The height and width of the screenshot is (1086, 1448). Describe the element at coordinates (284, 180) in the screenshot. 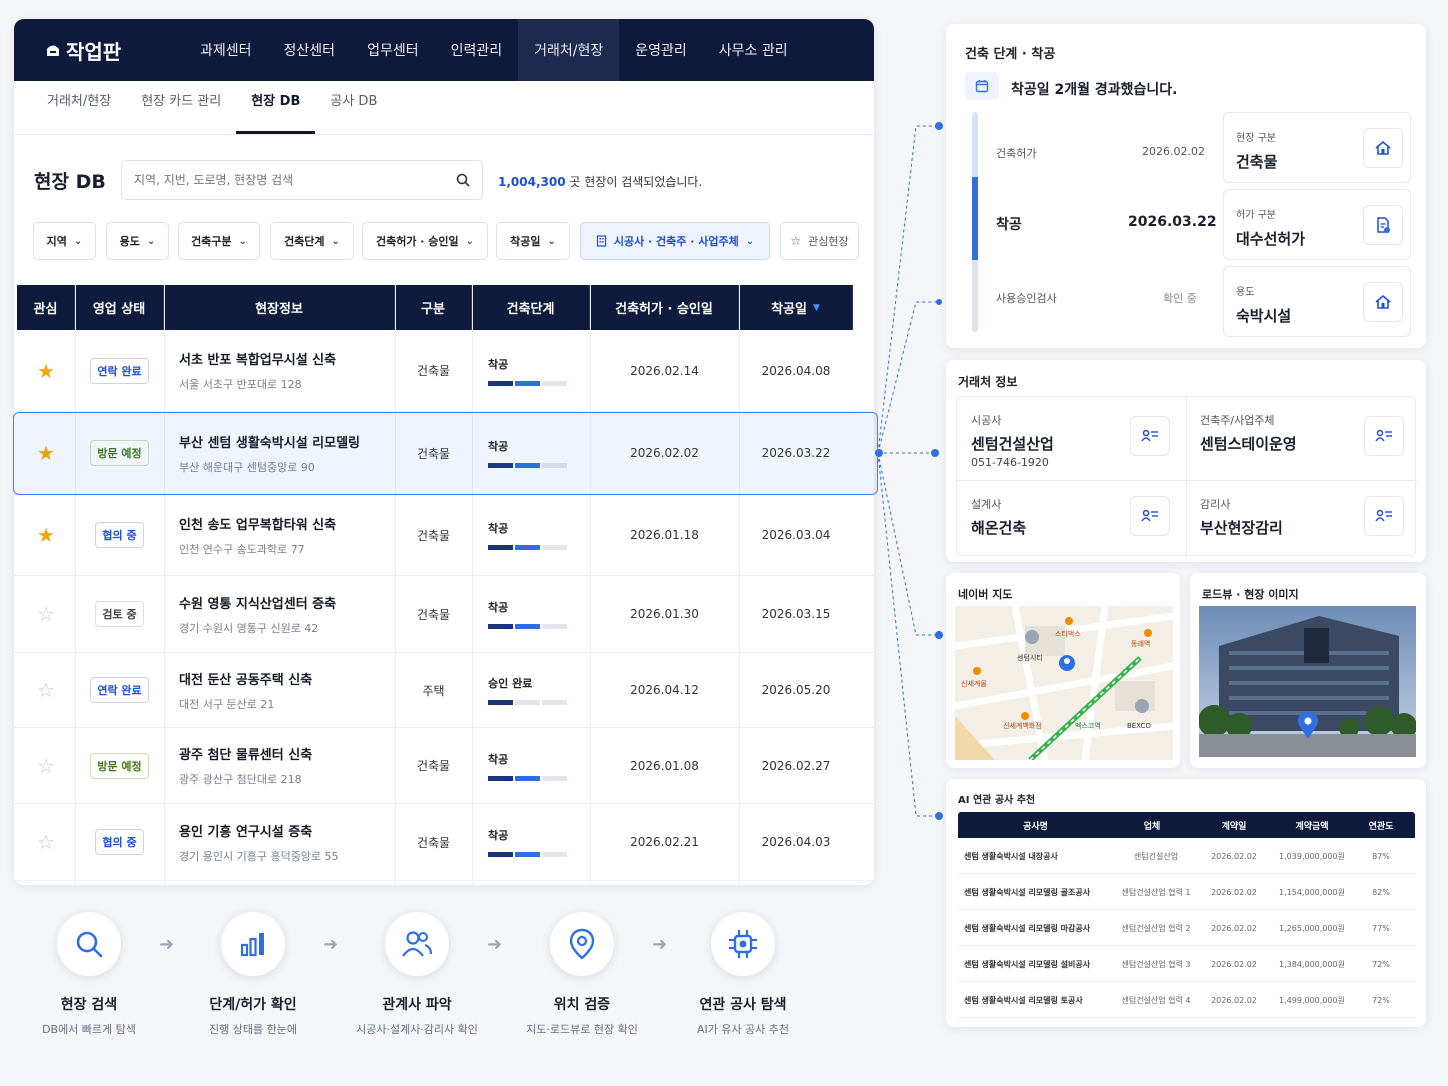

I see `search-input` at that location.